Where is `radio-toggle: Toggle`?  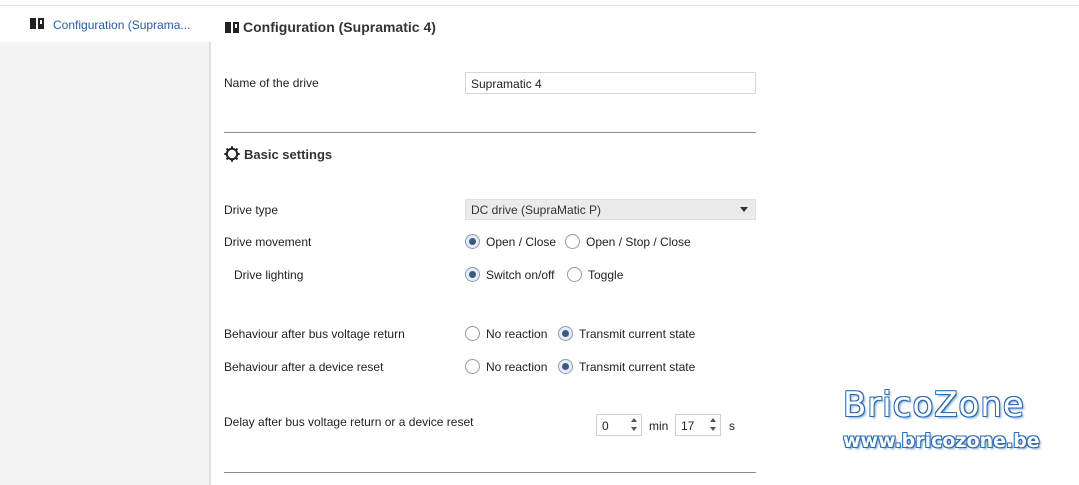 radio-toggle: Toggle is located at coordinates (595, 274).